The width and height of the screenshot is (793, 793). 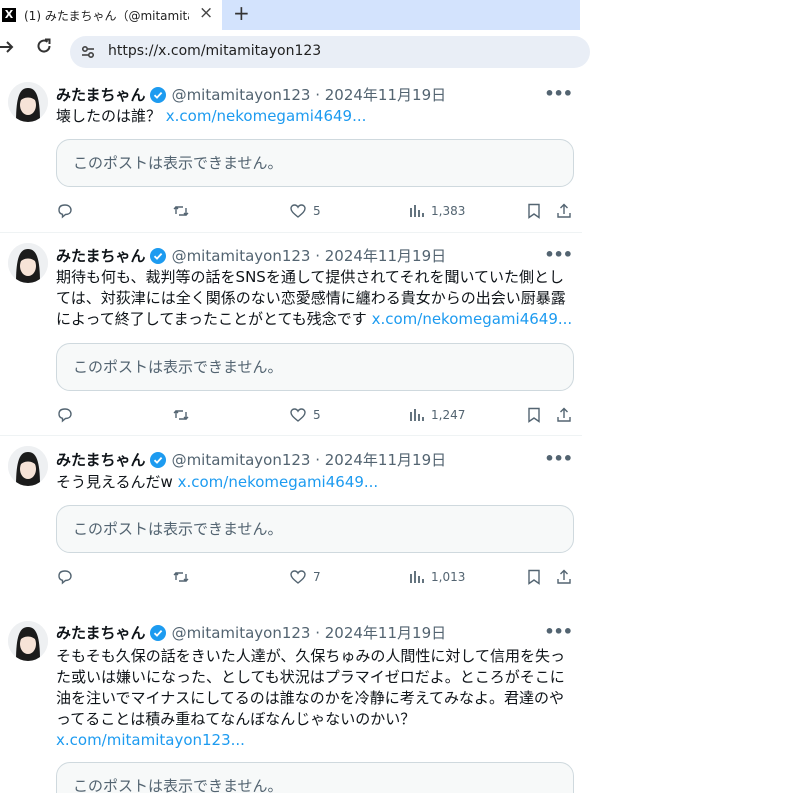 What do you see at coordinates (448, 211) in the screenshot?
I see `view-count: 1,383` at bounding box center [448, 211].